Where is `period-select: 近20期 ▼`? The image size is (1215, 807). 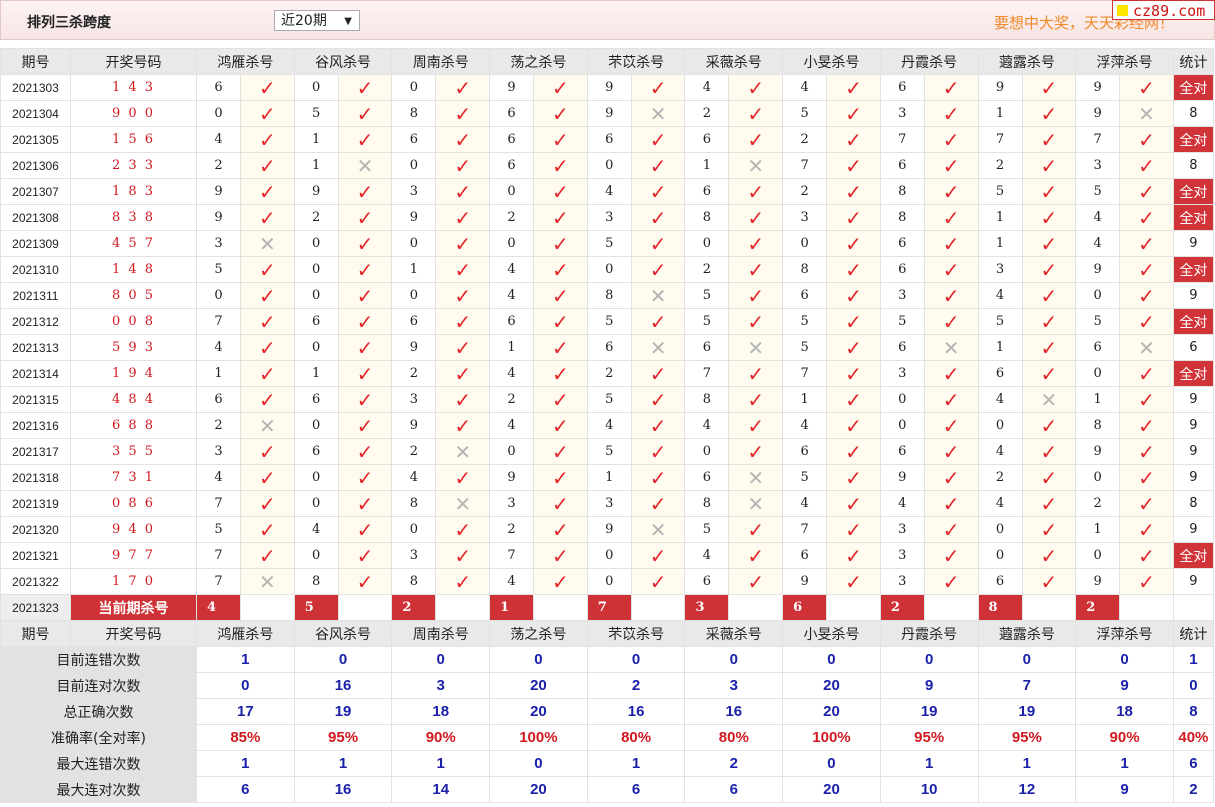
period-select: 近20期 ▼ is located at coordinates (317, 20).